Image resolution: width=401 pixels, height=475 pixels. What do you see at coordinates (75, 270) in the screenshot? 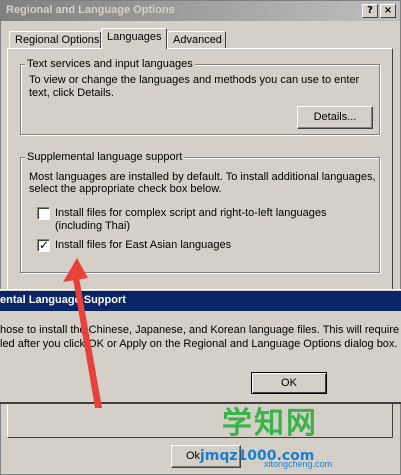
I see `arrow-head` at bounding box center [75, 270].